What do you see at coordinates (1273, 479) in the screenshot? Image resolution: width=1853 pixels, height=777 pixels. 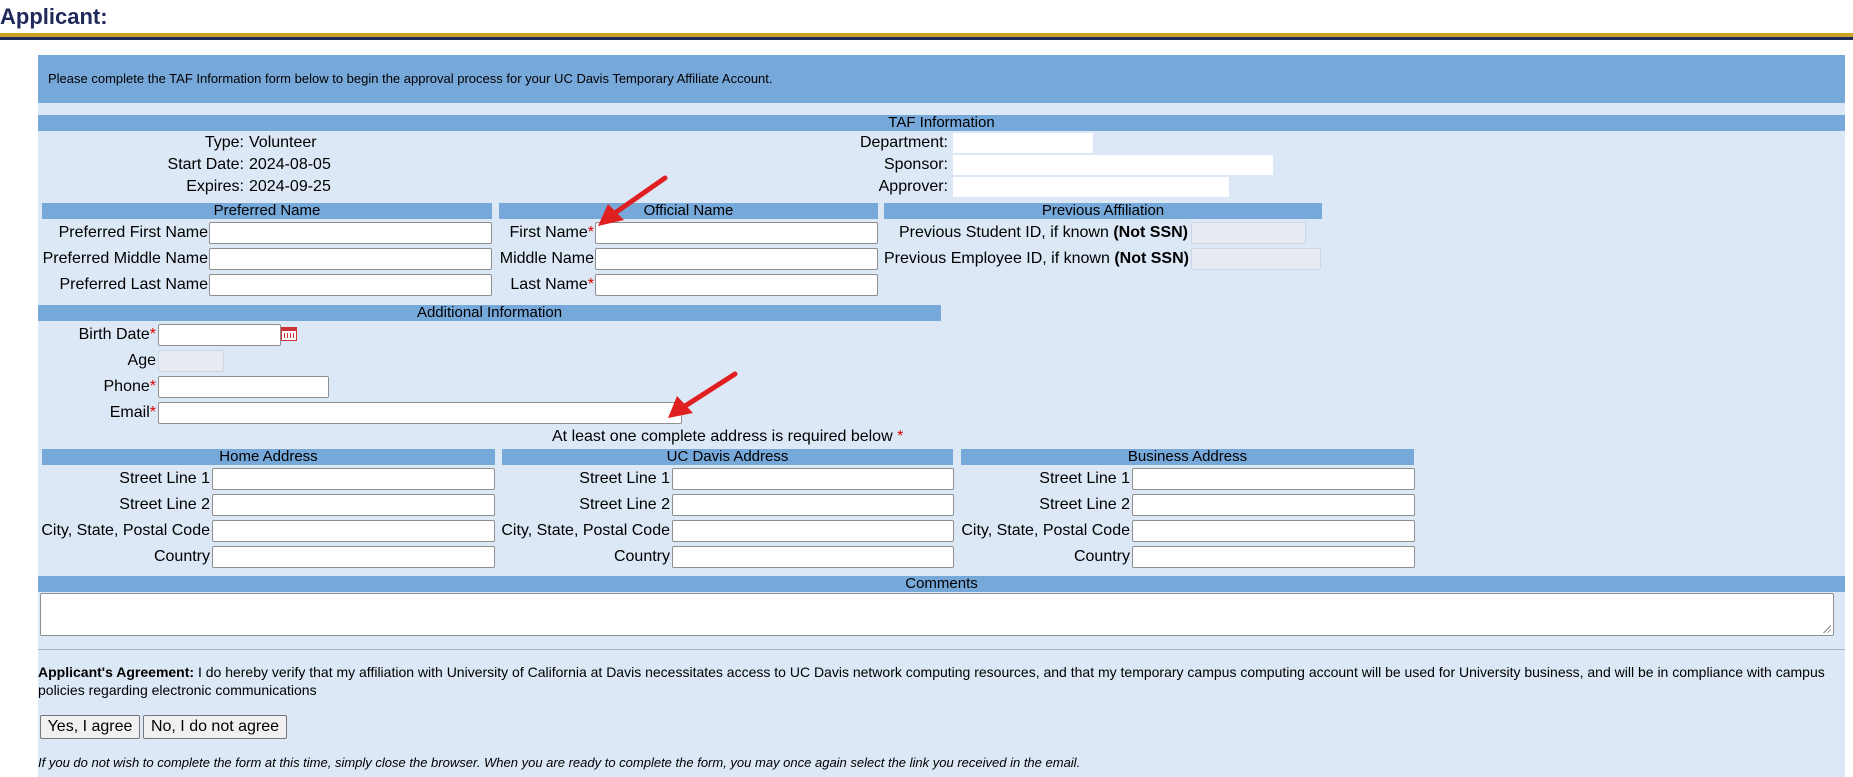 I see `business-street1-input` at bounding box center [1273, 479].